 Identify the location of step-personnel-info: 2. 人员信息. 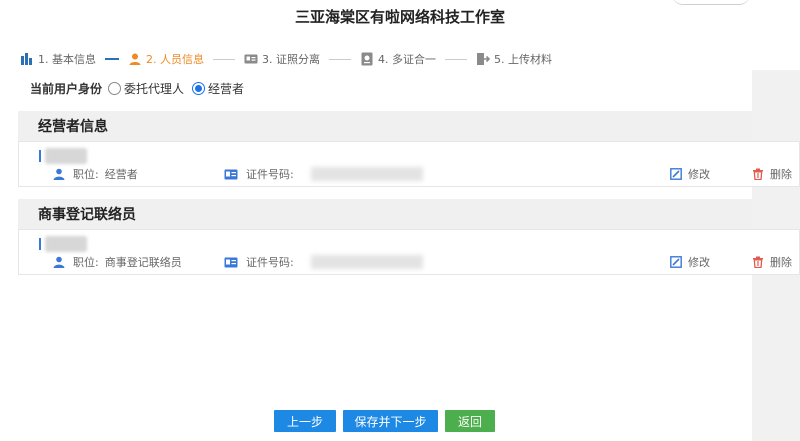
(166, 59).